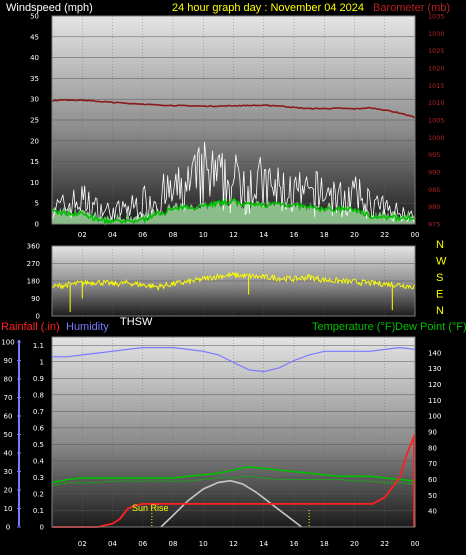  Describe the element at coordinates (34, 58) in the screenshot. I see `wind-y-tick: 40` at that location.